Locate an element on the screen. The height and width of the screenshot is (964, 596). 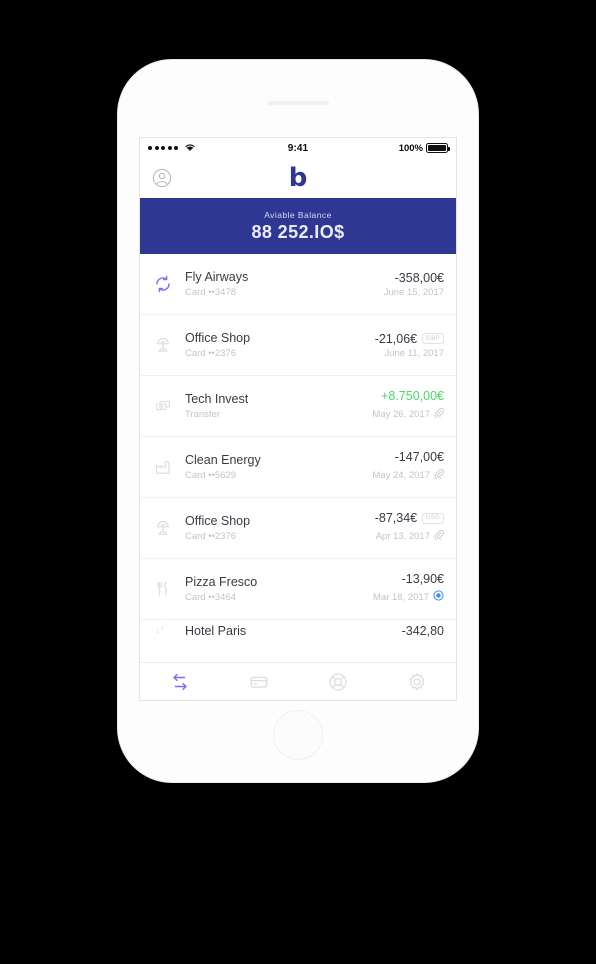
transaction-amount: -13,90€ is located at coordinates (422, 579).